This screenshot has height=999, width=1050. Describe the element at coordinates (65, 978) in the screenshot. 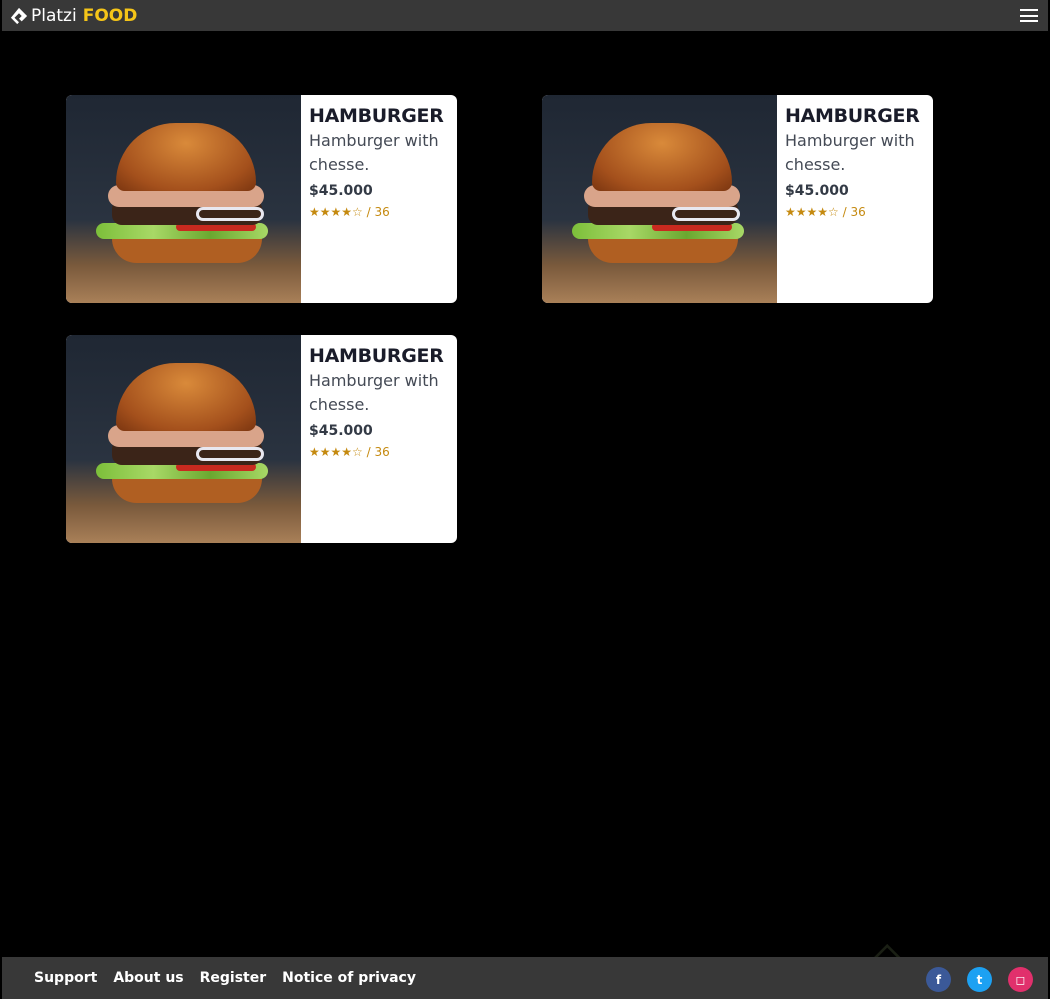

I see `footer-link-support: Support` at that location.